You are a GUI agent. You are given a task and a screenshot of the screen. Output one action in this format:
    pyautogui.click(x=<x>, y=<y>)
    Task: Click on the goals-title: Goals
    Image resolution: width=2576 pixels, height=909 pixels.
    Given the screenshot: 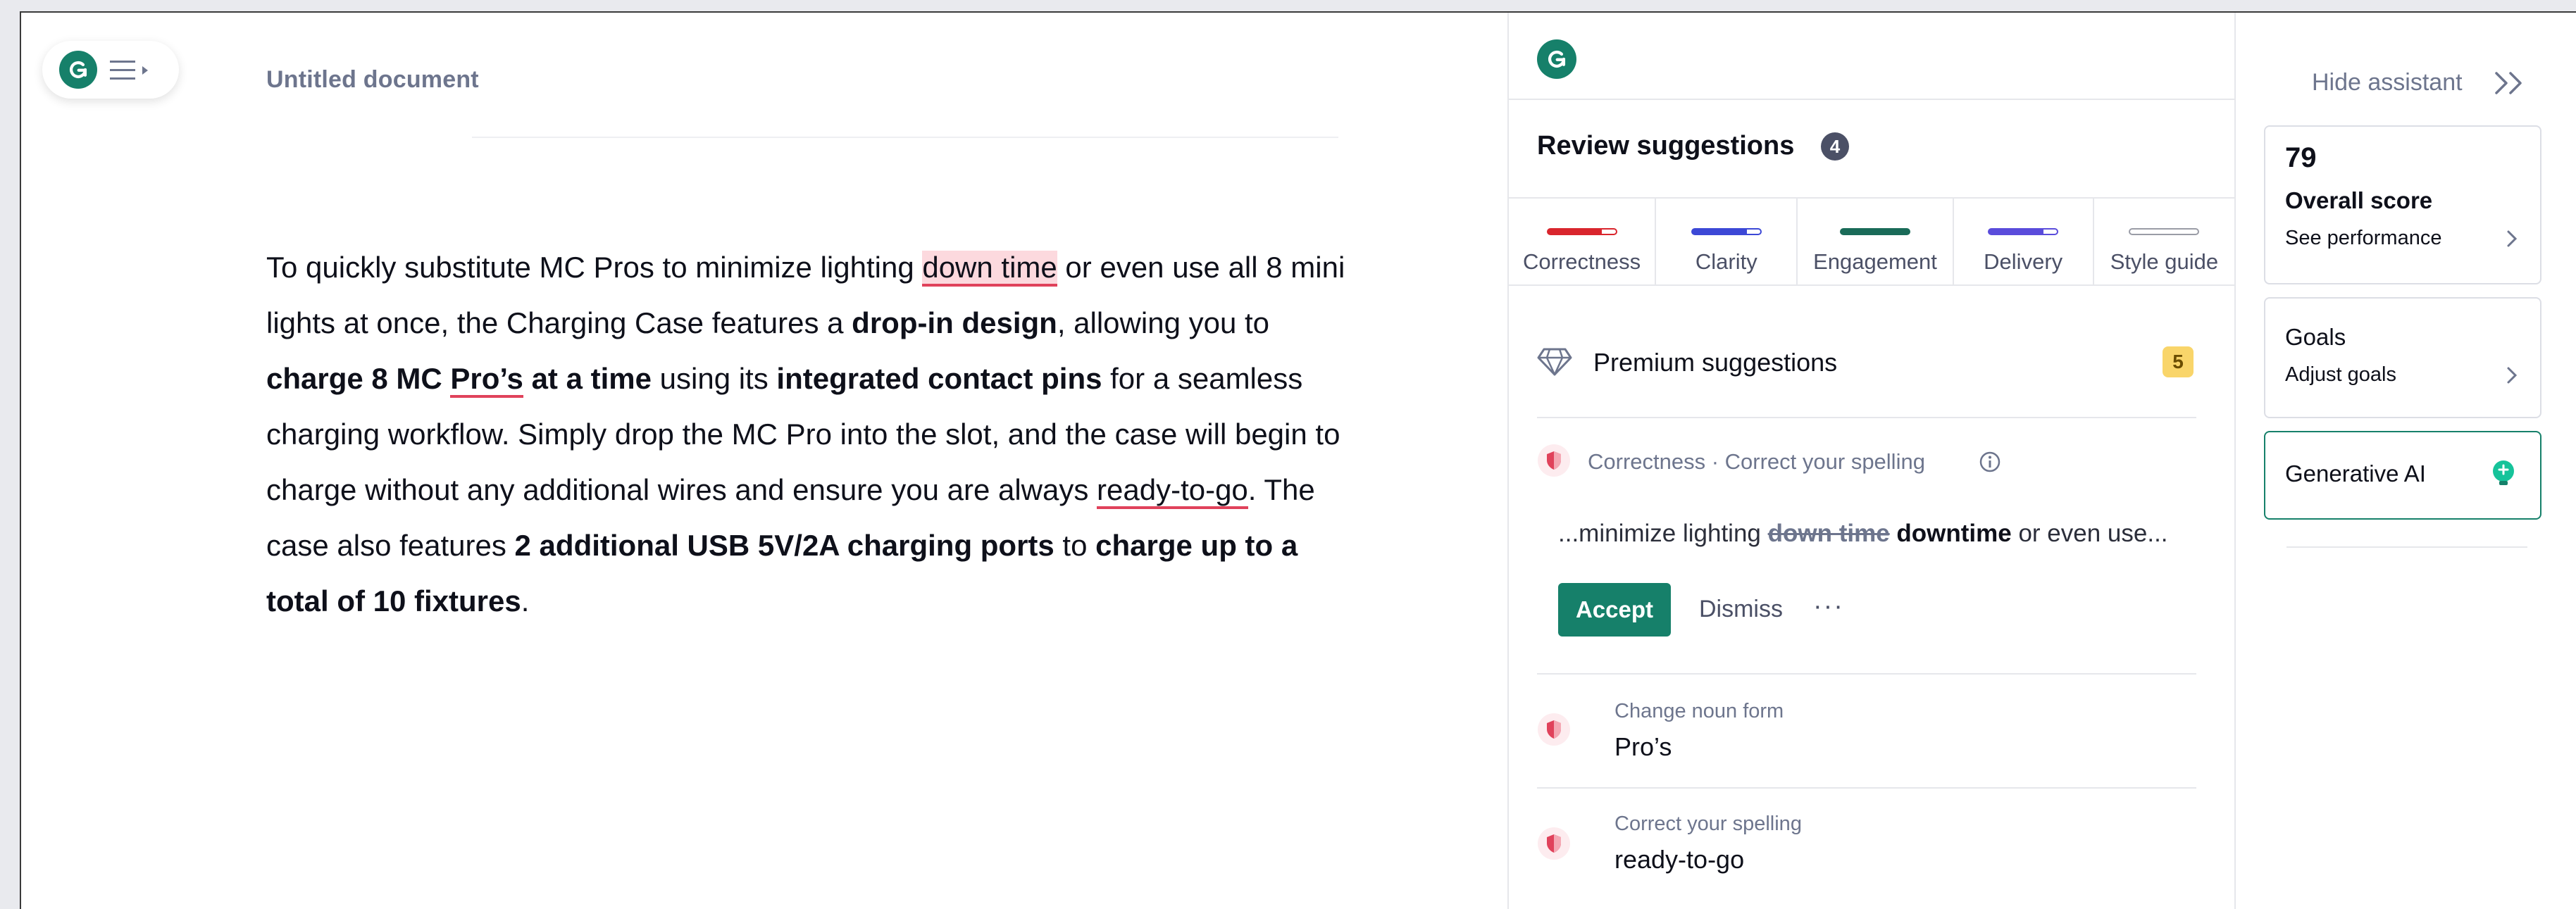 What is the action you would take?
    pyautogui.click(x=2315, y=337)
    